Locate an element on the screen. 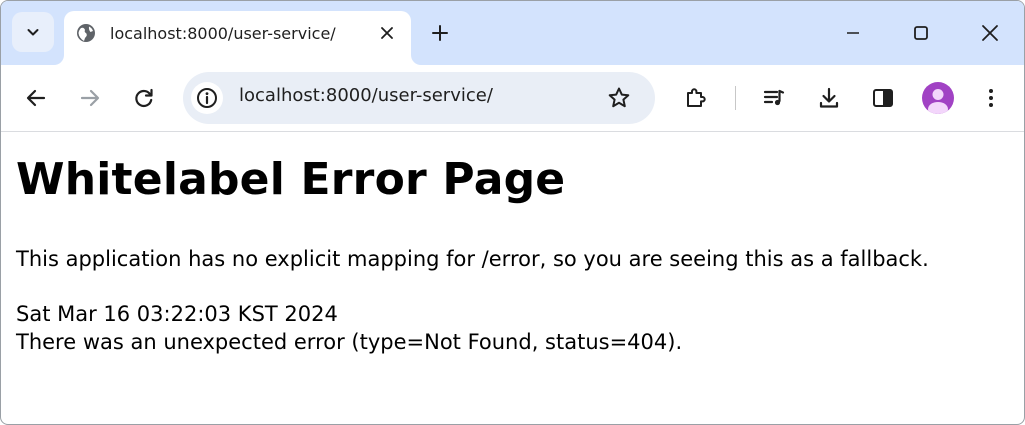 The height and width of the screenshot is (425, 1025). avatar-icon is located at coordinates (938, 101).